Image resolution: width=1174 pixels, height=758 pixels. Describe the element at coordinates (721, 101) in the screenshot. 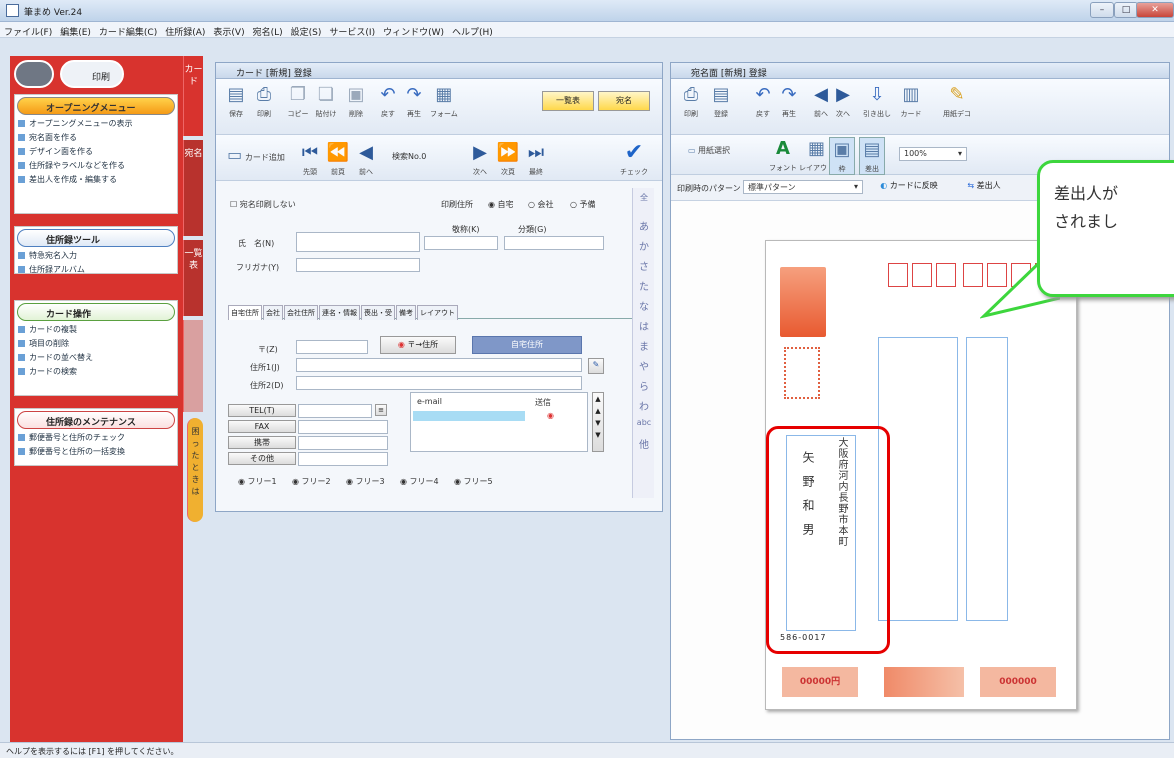

I see `register-button: ▤ 登録` at that location.